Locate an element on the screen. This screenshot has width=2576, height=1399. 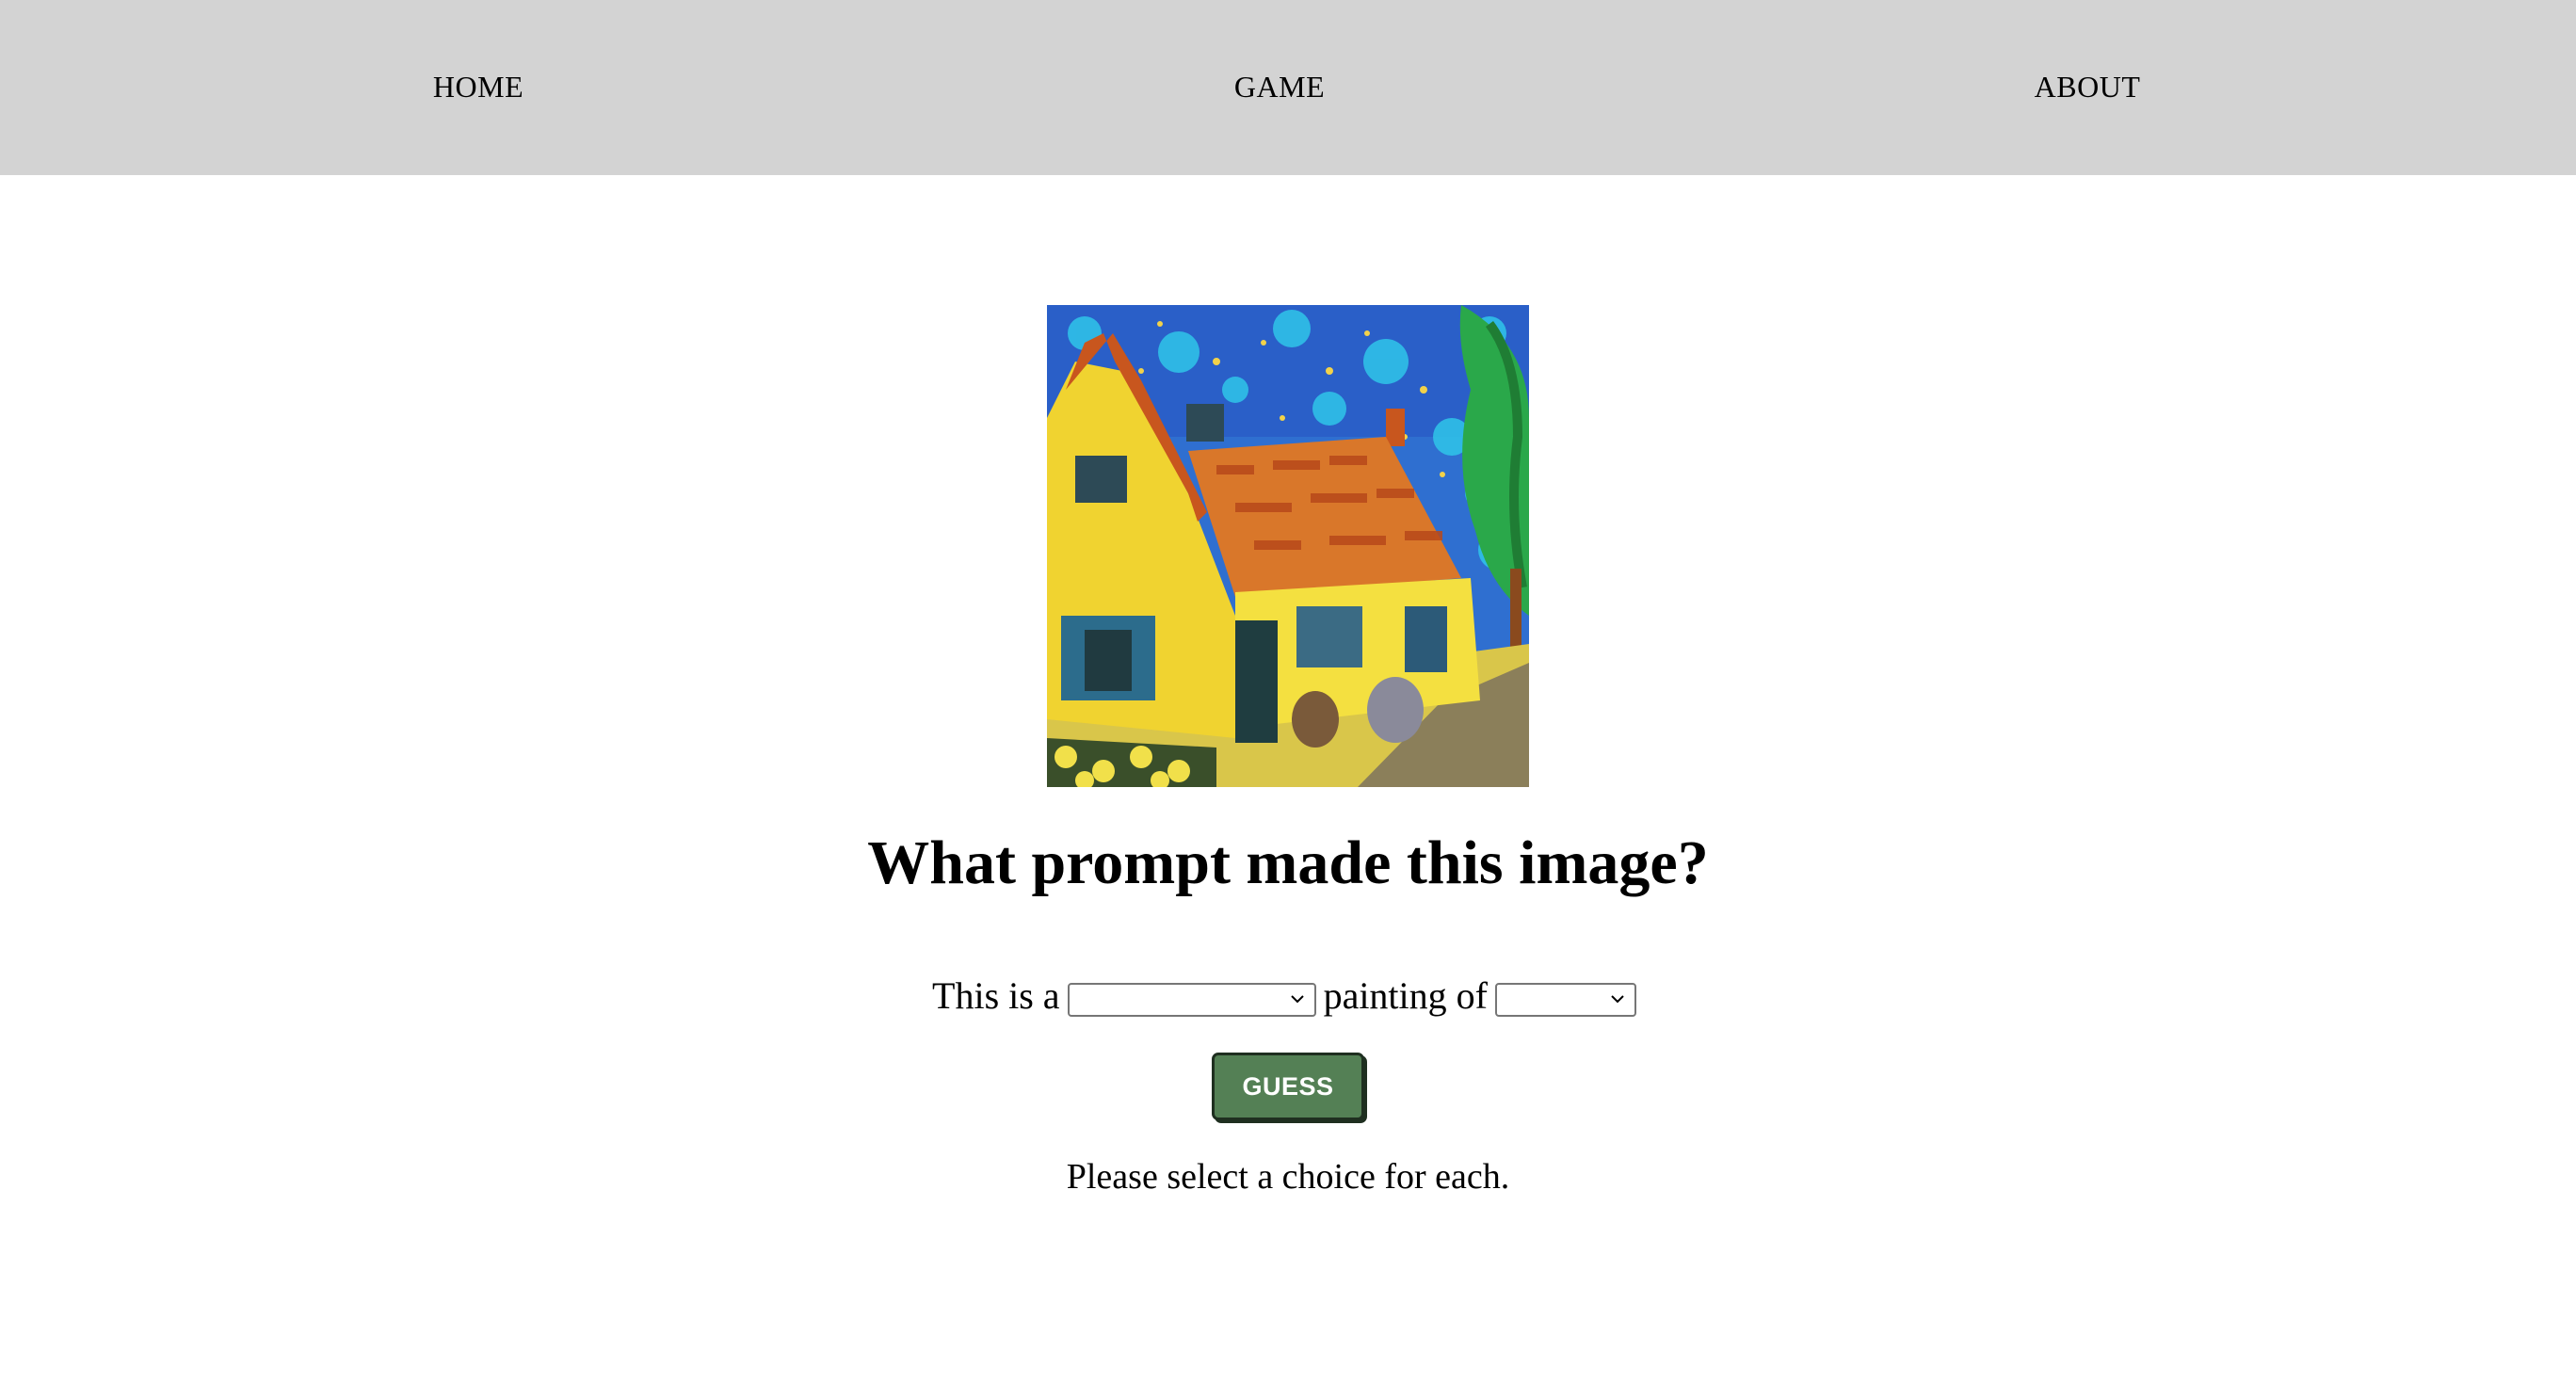
prompt-form: This is a painting of is located at coordinates (1288, 996).